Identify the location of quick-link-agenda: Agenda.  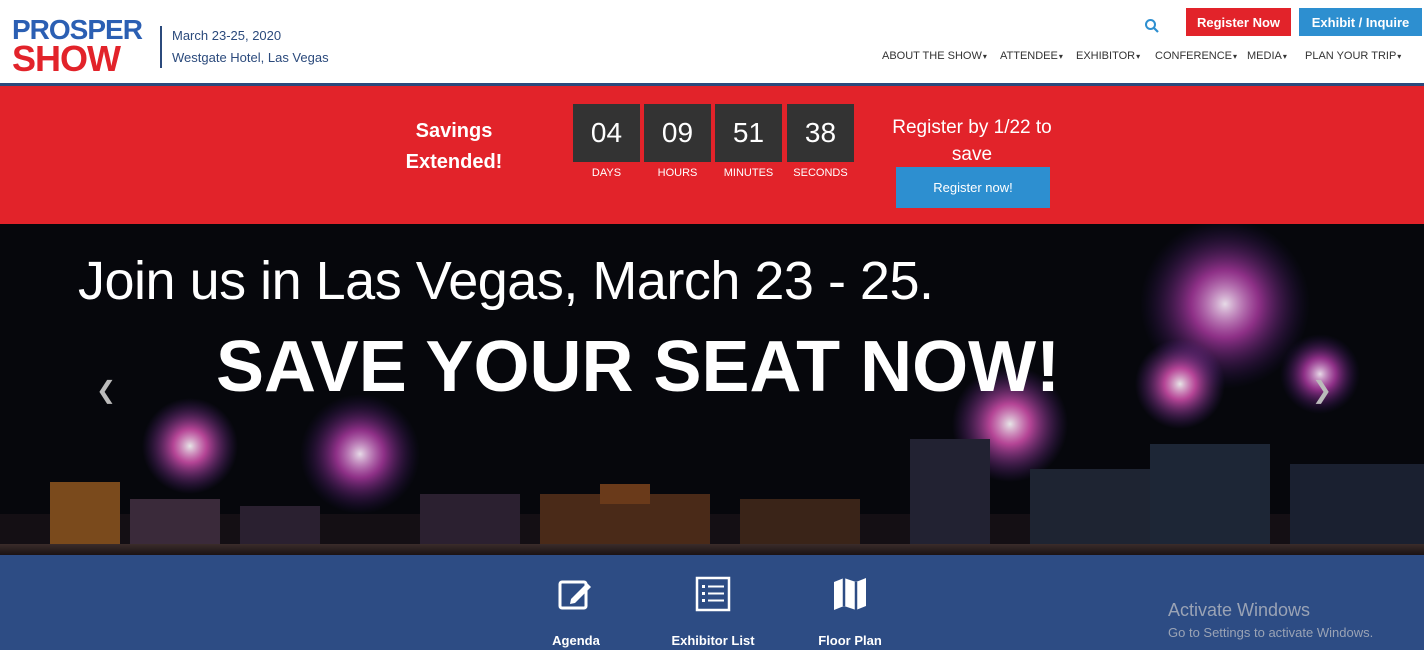
(576, 611).